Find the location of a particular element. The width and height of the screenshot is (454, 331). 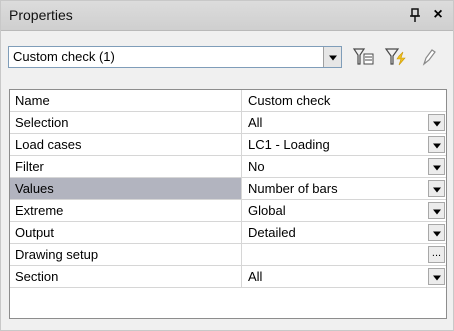

property-label: Name is located at coordinates (126, 100).